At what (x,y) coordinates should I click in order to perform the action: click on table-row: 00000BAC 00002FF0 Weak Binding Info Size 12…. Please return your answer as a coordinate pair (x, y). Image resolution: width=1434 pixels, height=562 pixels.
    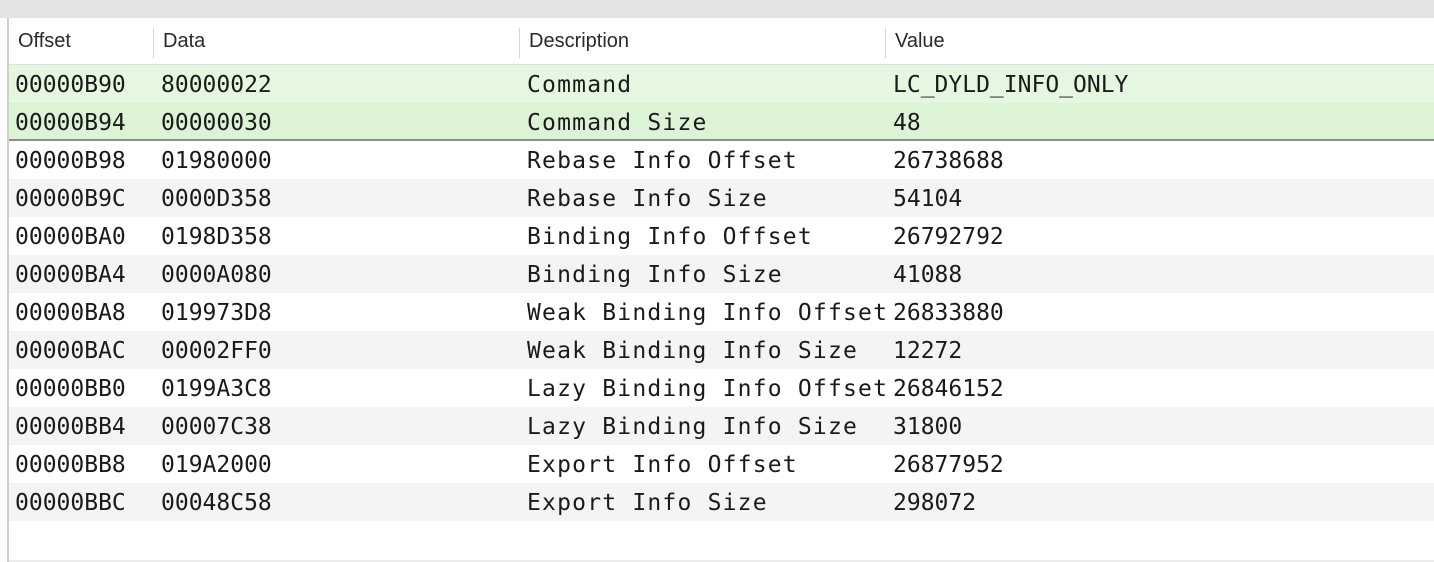
    Looking at the image, I should click on (721, 350).